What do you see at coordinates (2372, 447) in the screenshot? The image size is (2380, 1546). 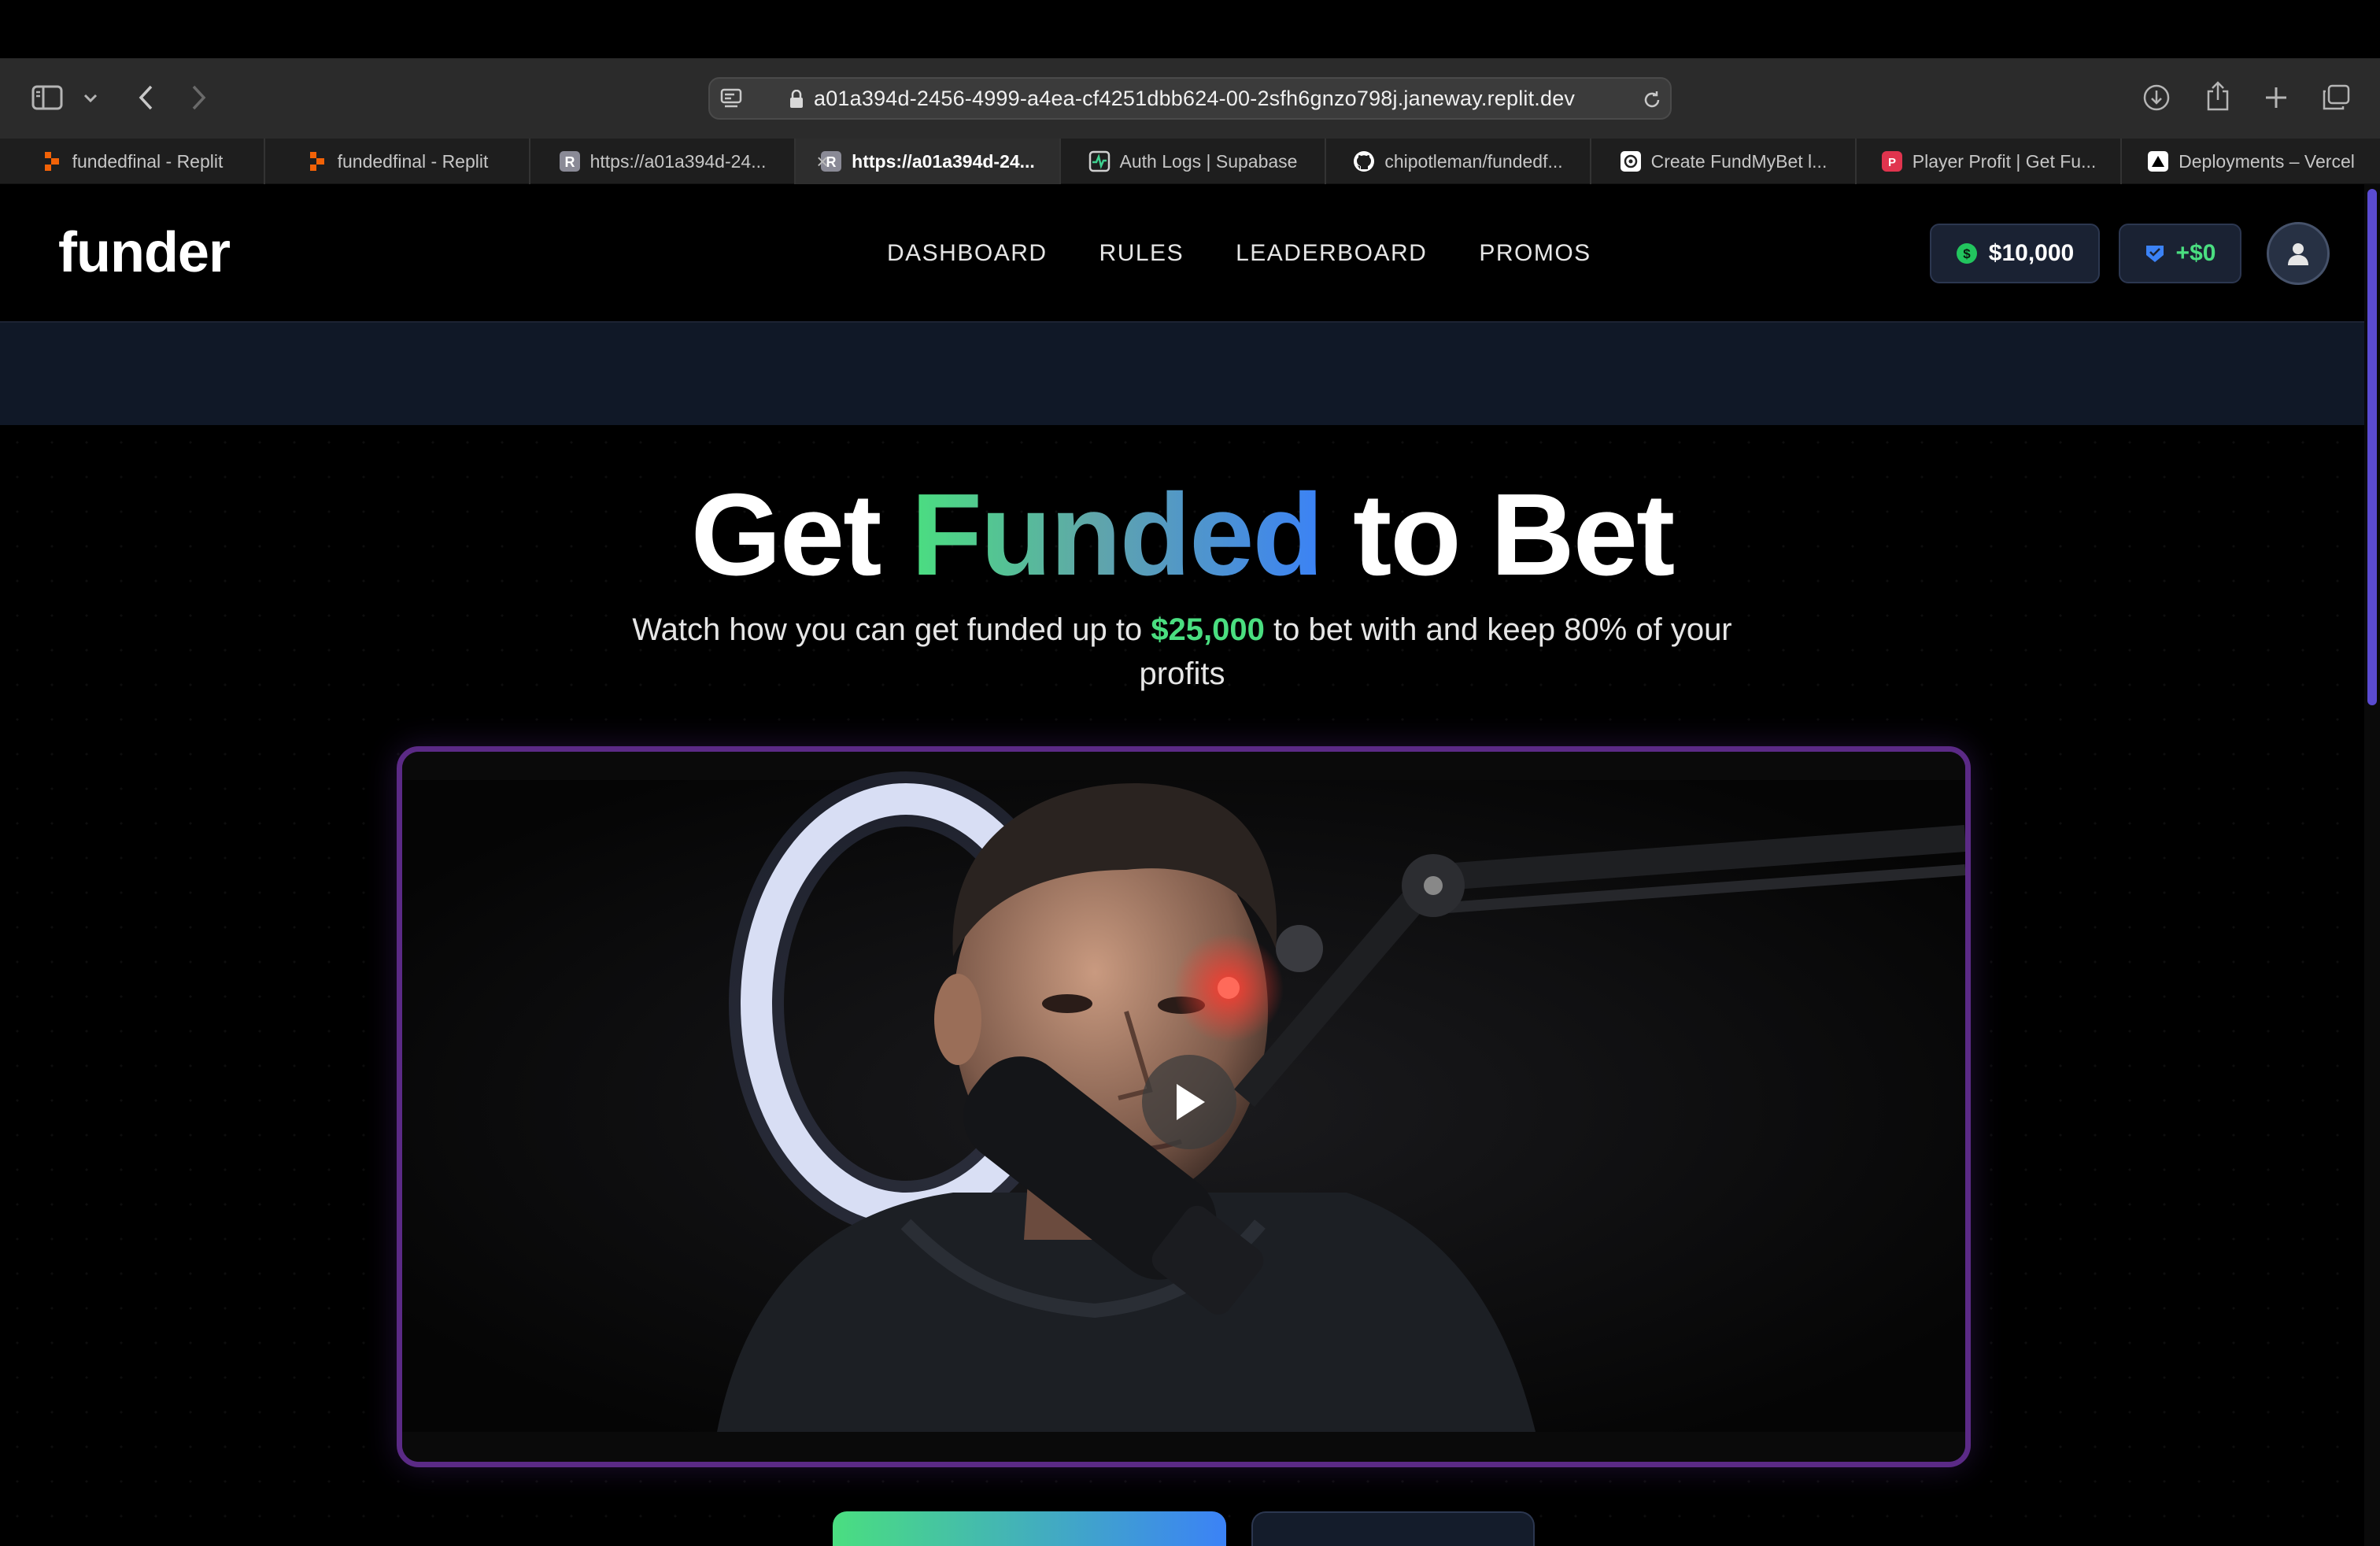 I see `scrollbar-thumb` at bounding box center [2372, 447].